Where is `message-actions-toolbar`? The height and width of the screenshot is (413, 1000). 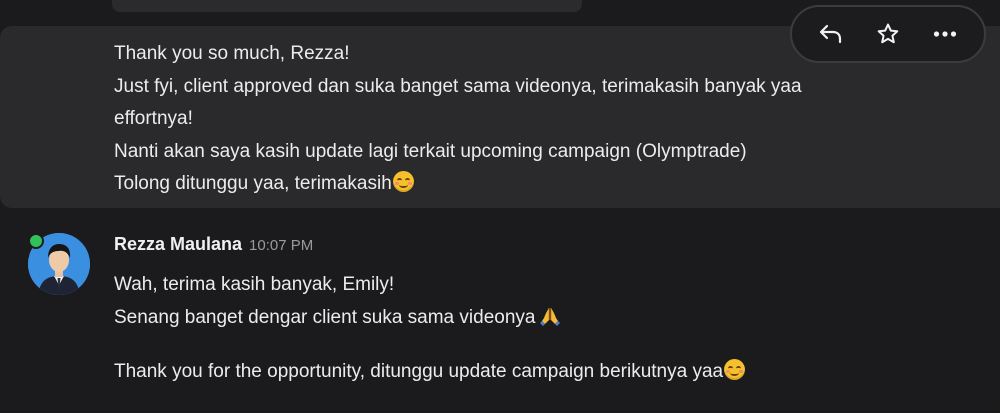
message-actions-toolbar is located at coordinates (888, 34).